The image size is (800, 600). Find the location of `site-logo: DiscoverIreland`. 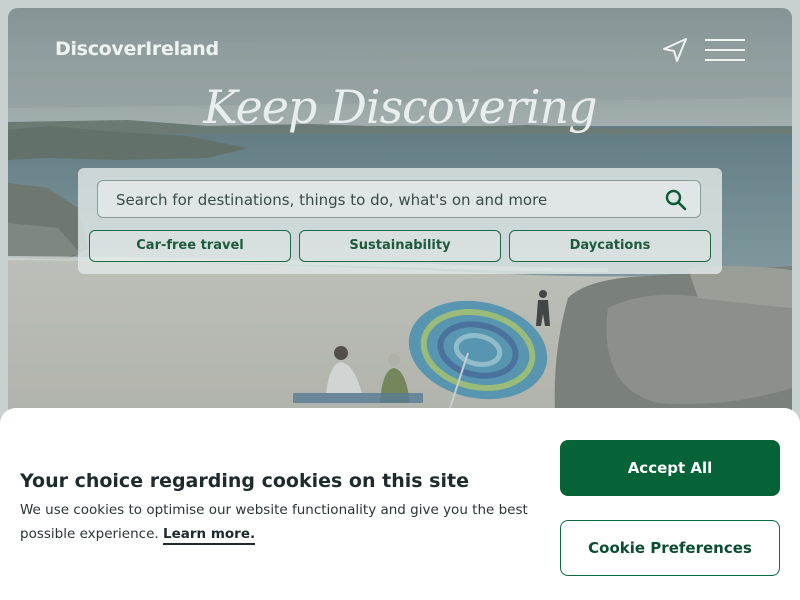

site-logo: DiscoverIreland is located at coordinates (137, 49).